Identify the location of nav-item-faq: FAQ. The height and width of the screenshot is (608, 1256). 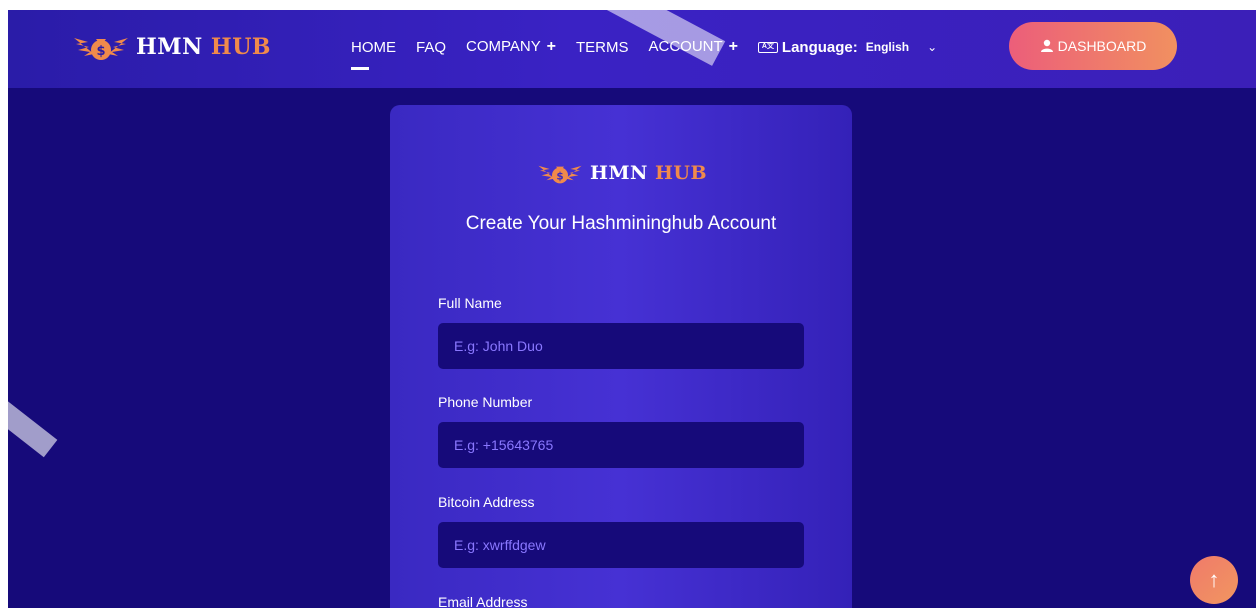
(431, 47).